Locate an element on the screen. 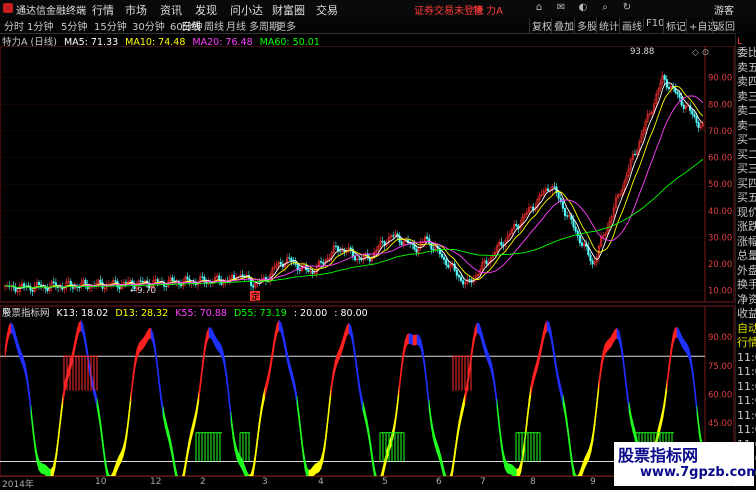  panel-item: 卖三 is located at coordinates (746, 96).